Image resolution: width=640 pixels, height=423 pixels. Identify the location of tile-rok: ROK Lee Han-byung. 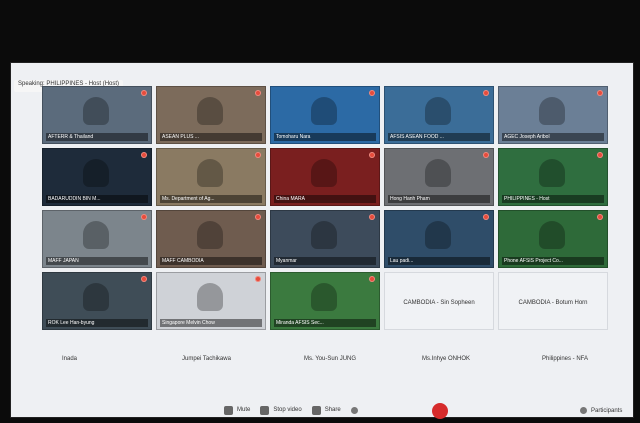
(97, 301).